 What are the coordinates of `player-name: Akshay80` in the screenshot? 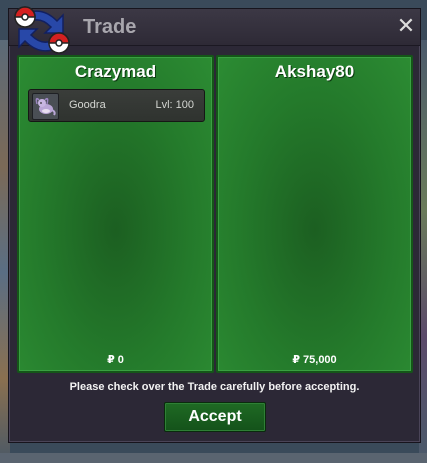 It's located at (314, 71).